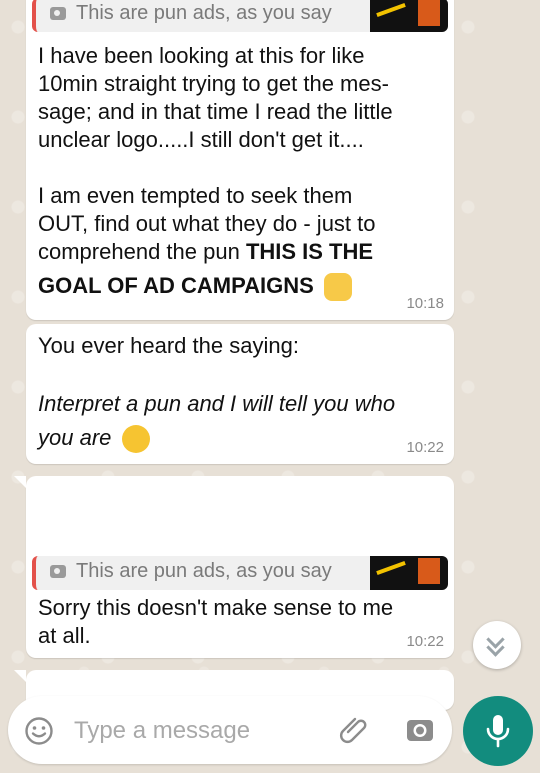 This screenshot has width=540, height=773. Describe the element at coordinates (354, 732) in the screenshot. I see `paperclip-icon` at that location.